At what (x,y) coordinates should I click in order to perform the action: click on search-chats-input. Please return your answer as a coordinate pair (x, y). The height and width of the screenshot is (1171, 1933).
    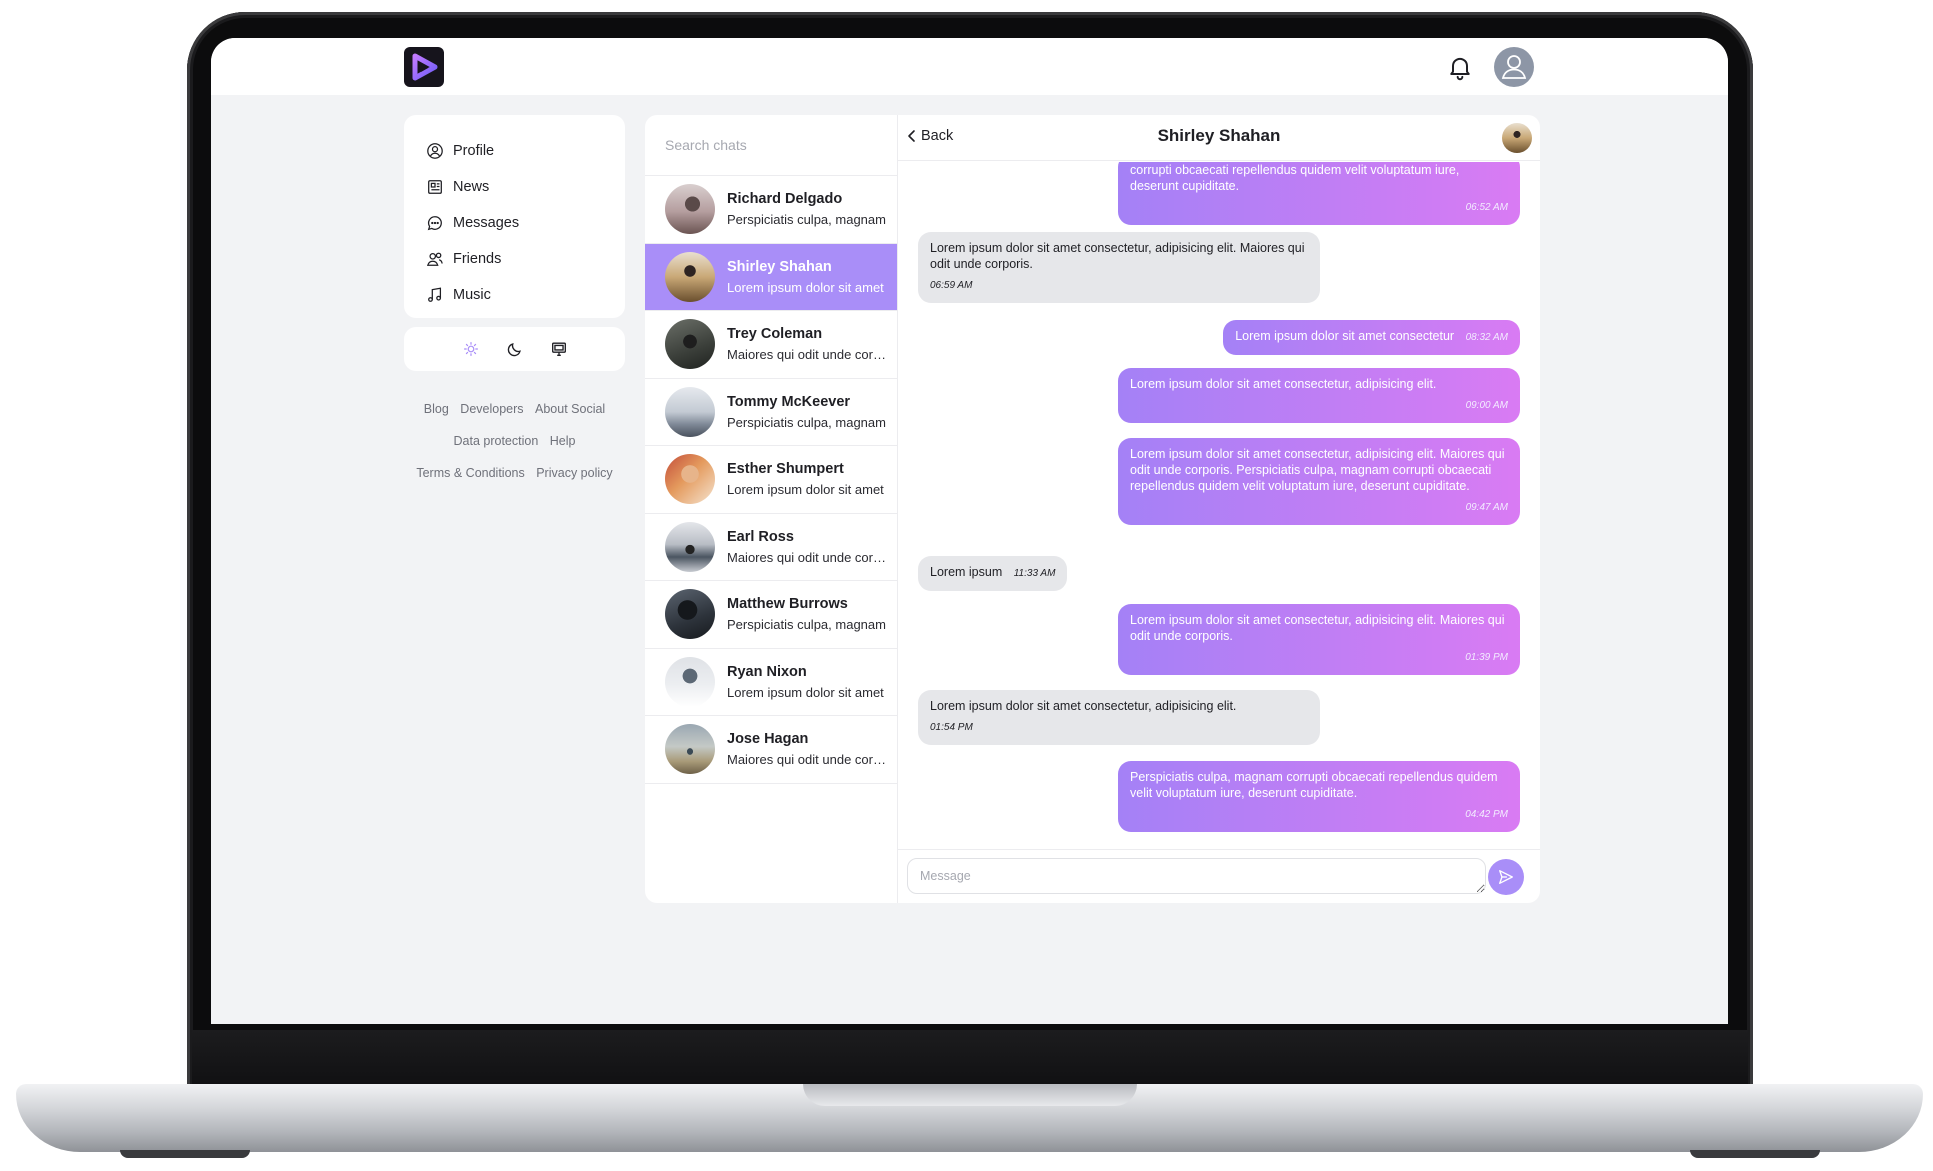
    Looking at the image, I should click on (771, 145).